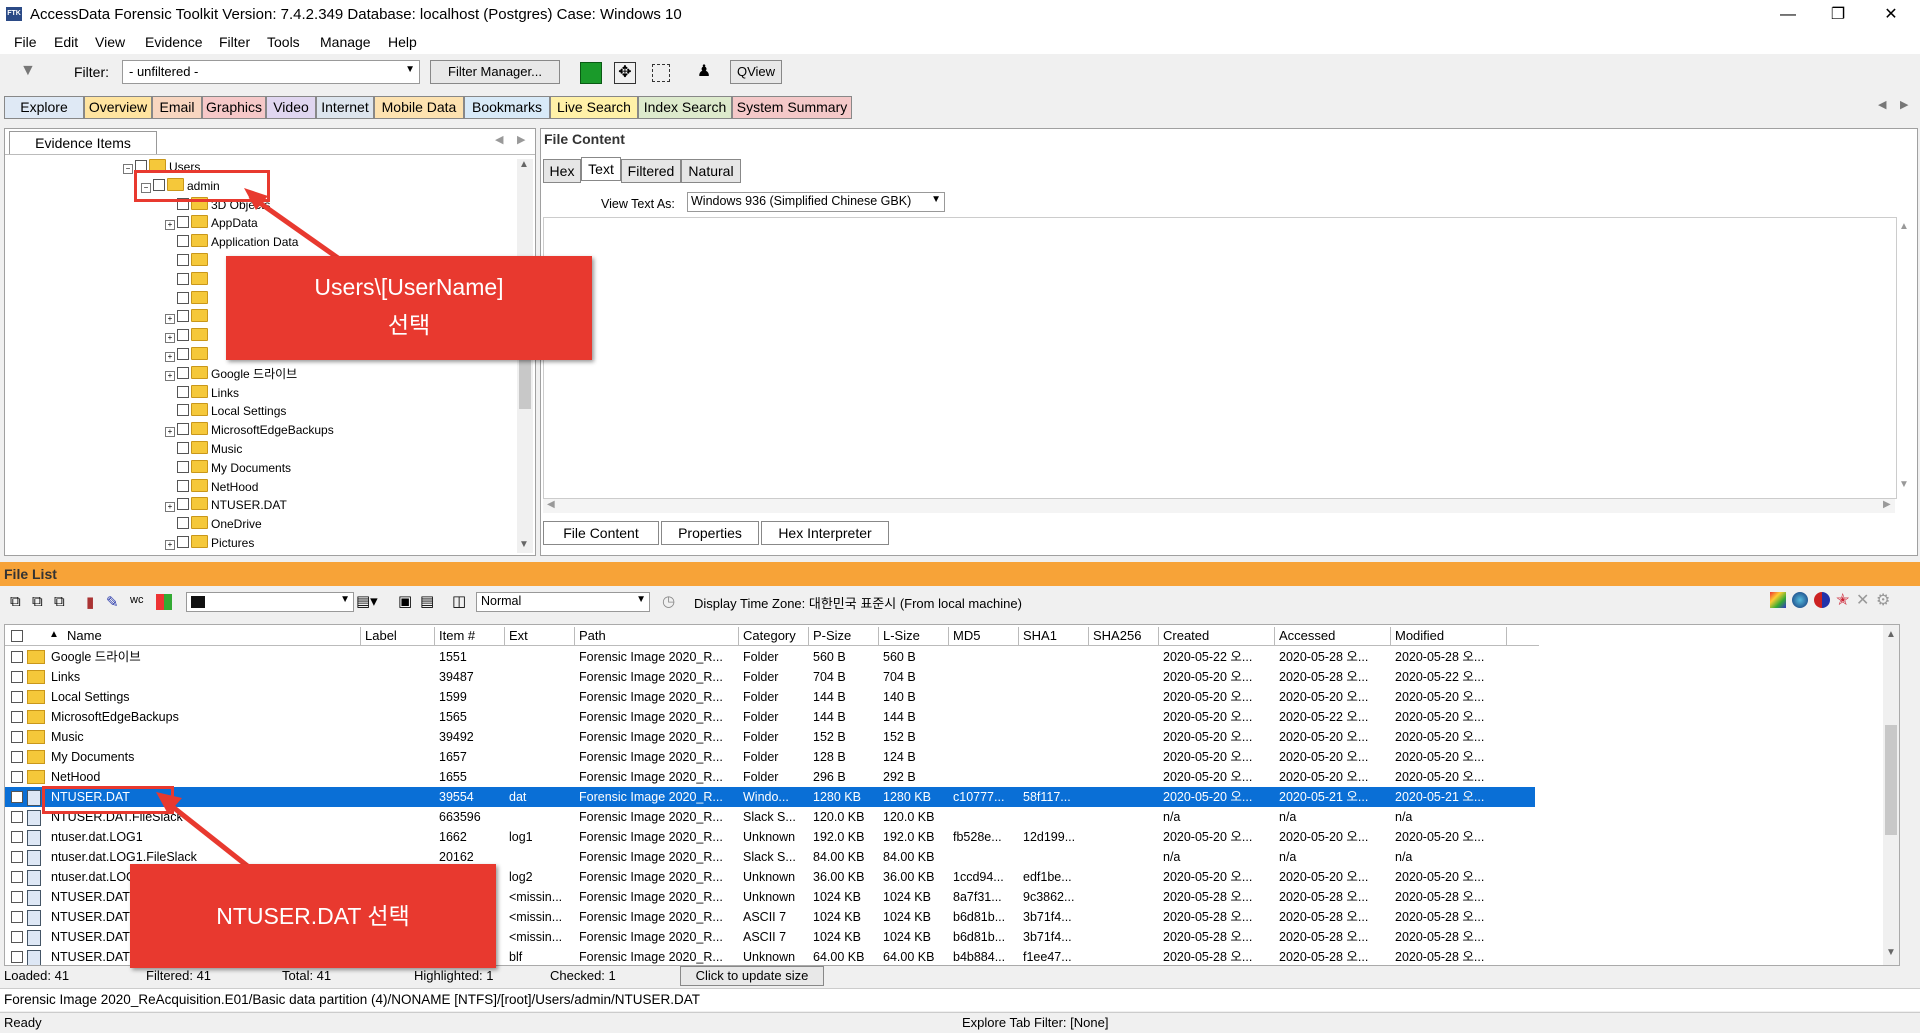 The image size is (1920, 1033). Describe the element at coordinates (409, 308) in the screenshot. I see `callout-users: Users\[UserName] 선택` at that location.